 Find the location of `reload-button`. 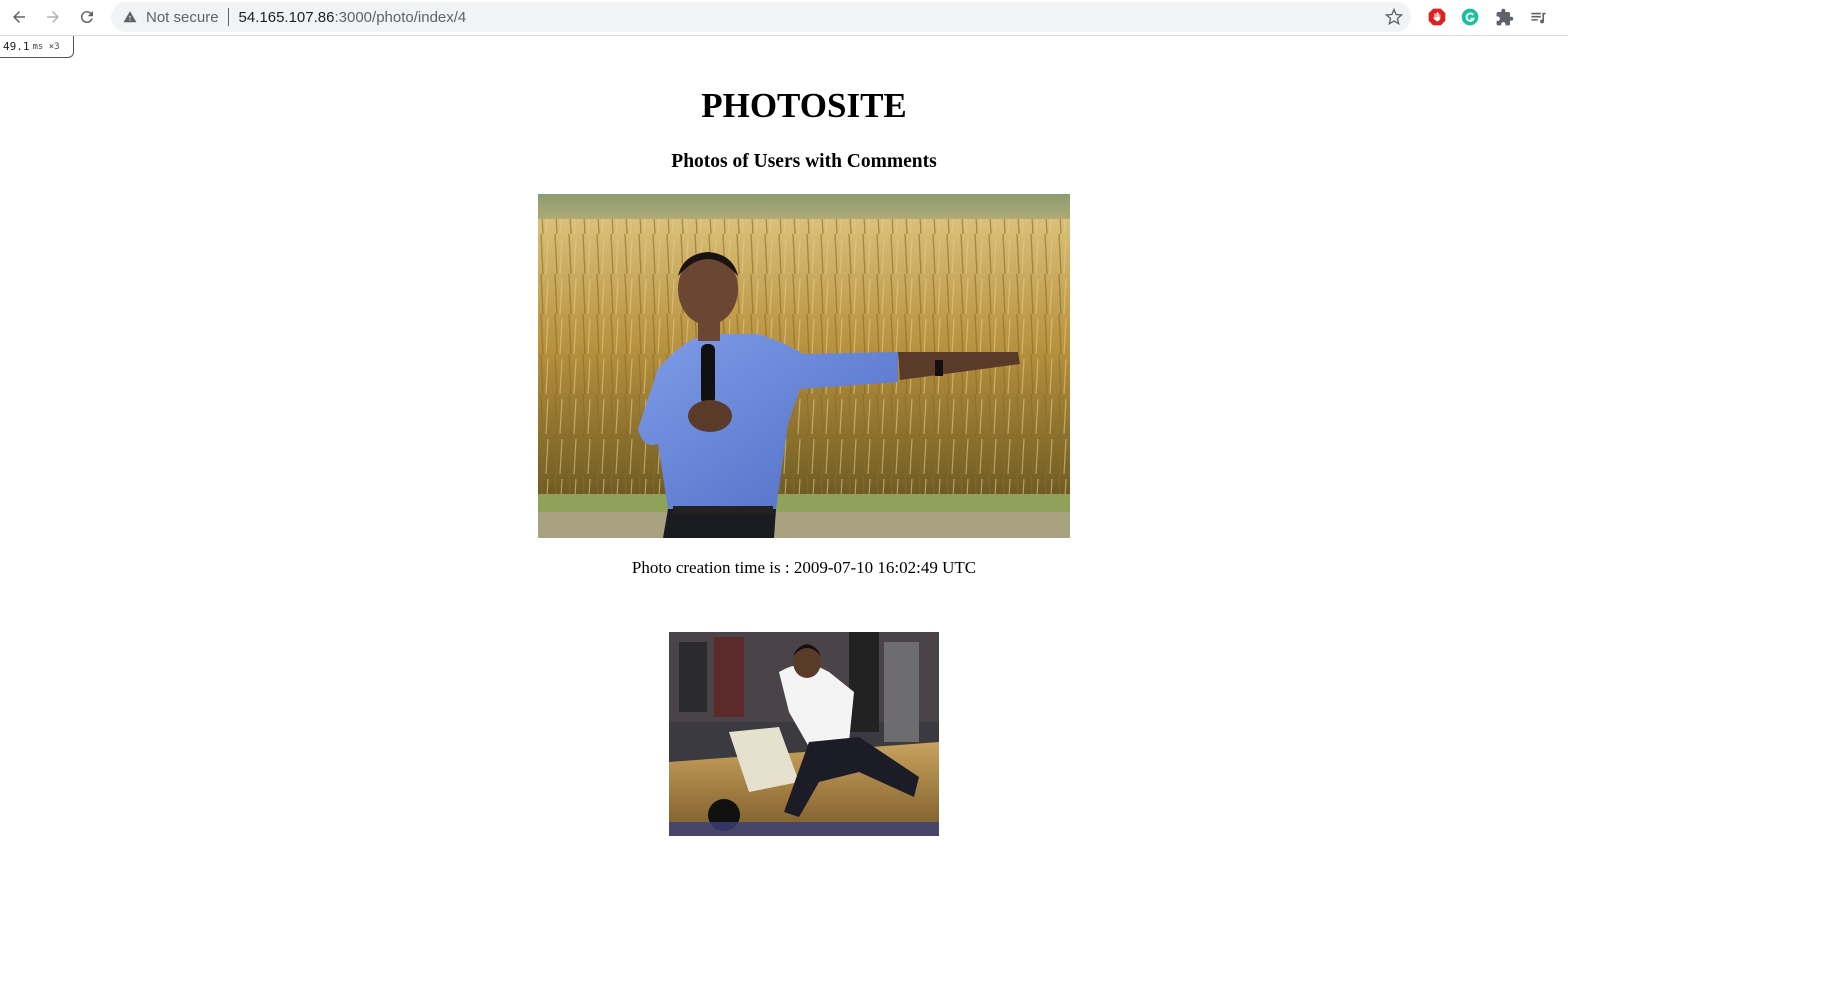

reload-button is located at coordinates (87, 17).